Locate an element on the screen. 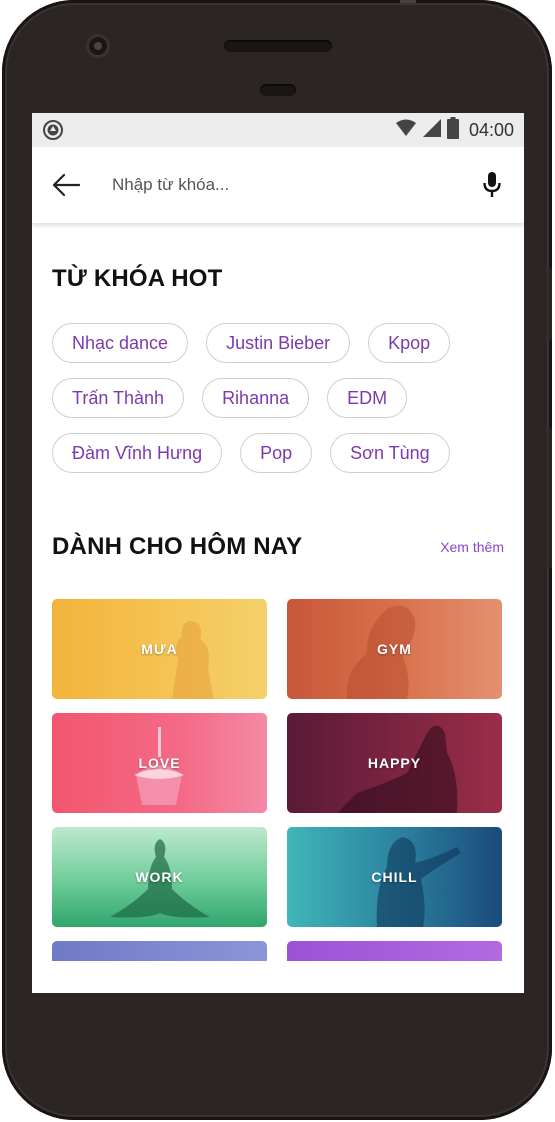  earpiece-speaker is located at coordinates (278, 46).